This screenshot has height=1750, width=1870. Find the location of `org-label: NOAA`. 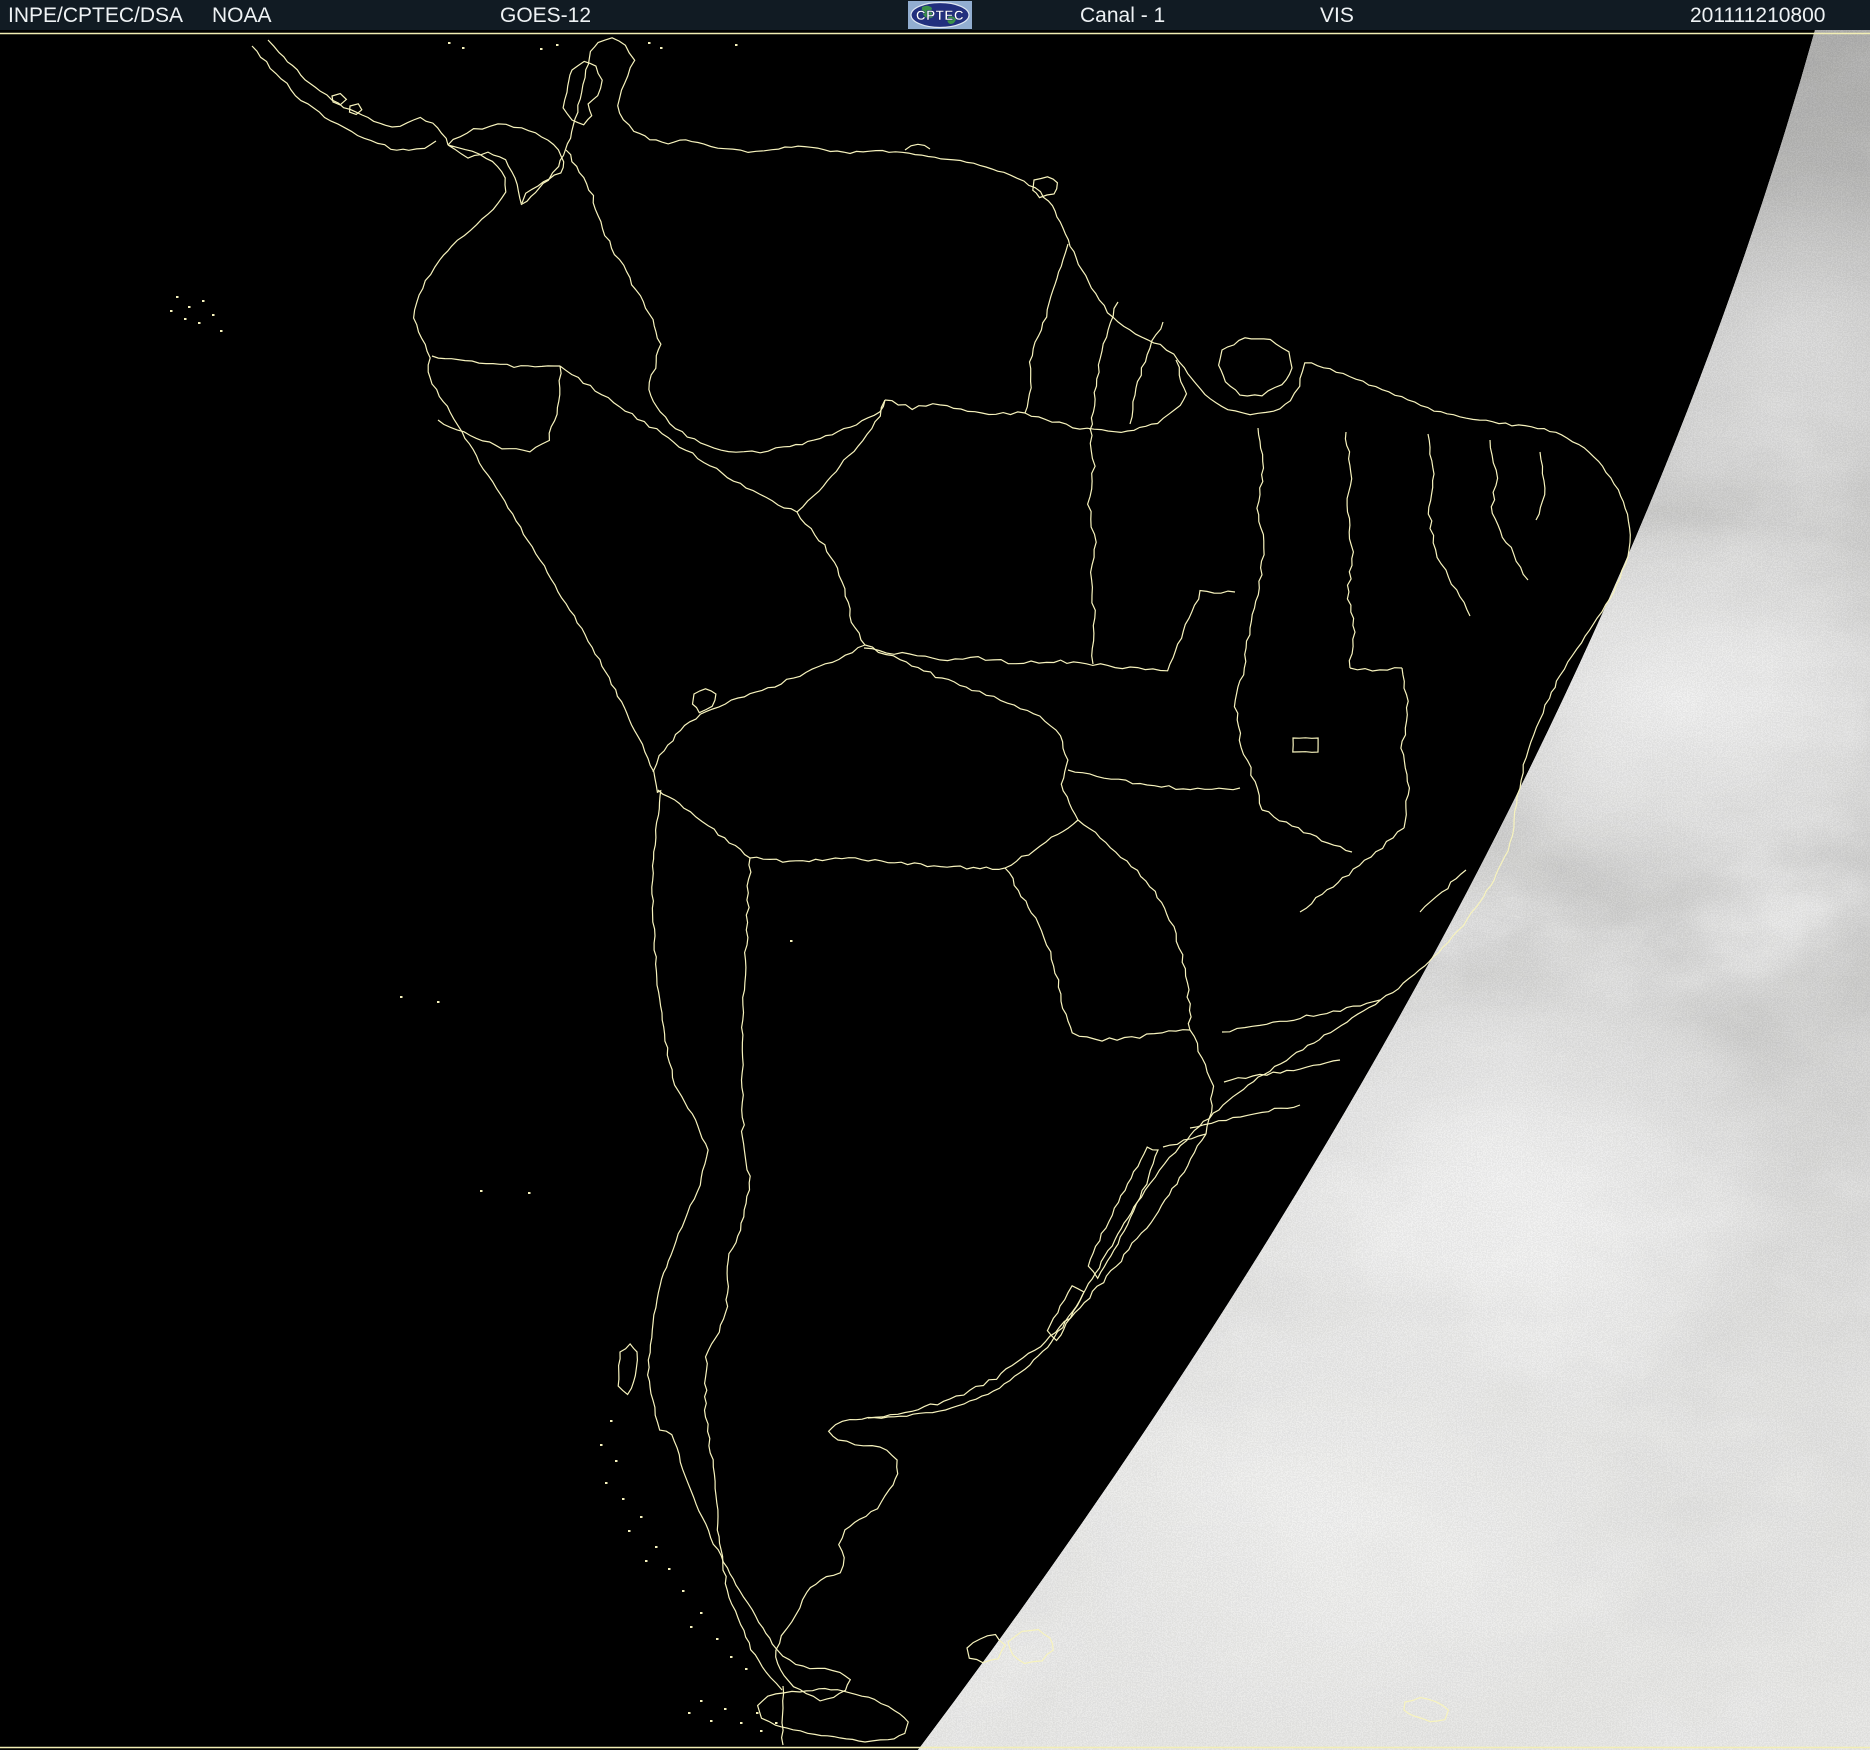

org-label: NOAA is located at coordinates (242, 15).